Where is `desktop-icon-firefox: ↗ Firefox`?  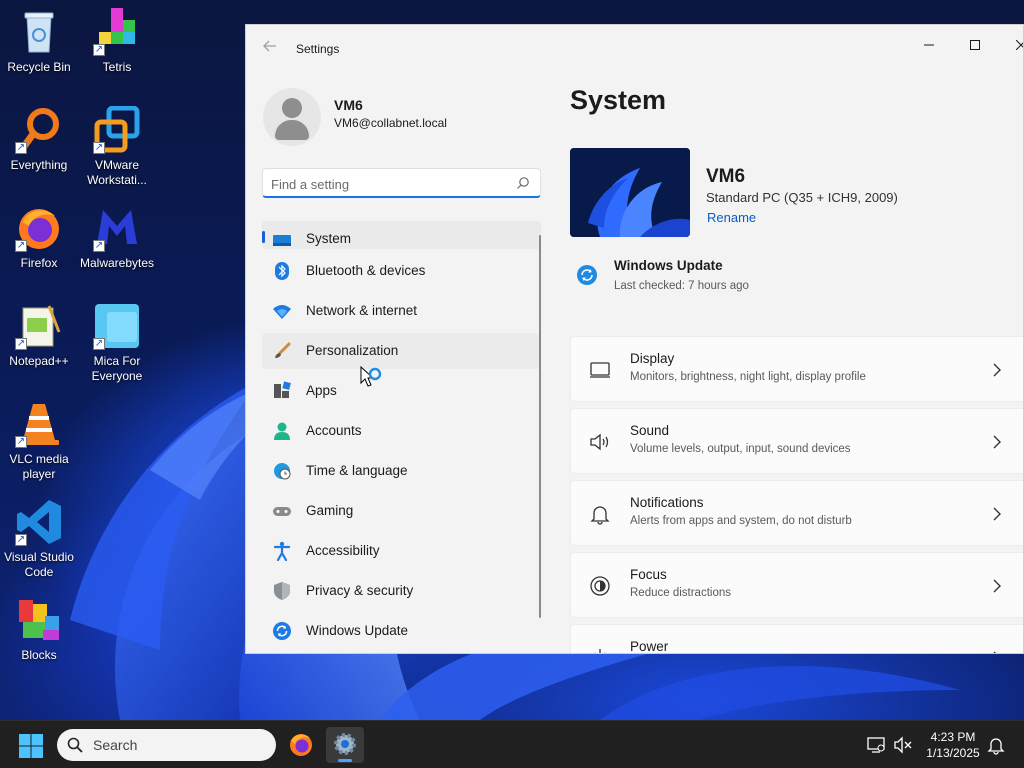
desktop-icon-firefox: ↗ Firefox is located at coordinates (39, 237).